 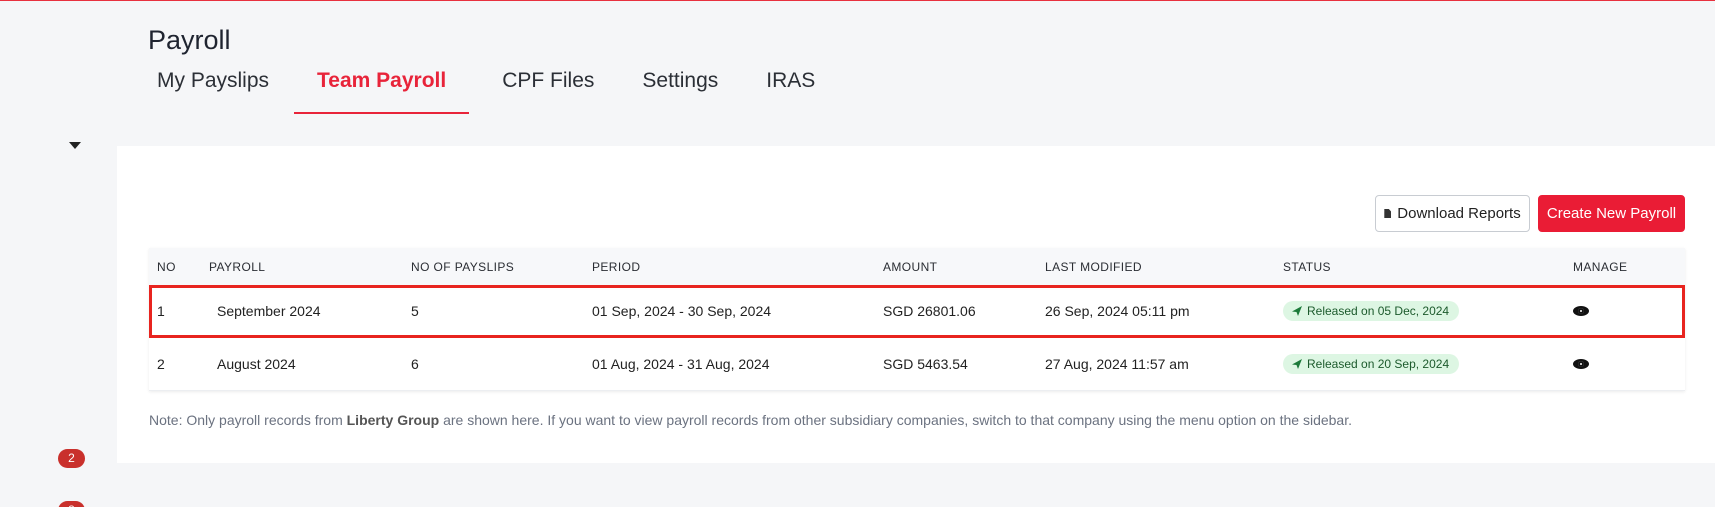 What do you see at coordinates (1600, 266) in the screenshot?
I see `header-manage: MANAGE` at bounding box center [1600, 266].